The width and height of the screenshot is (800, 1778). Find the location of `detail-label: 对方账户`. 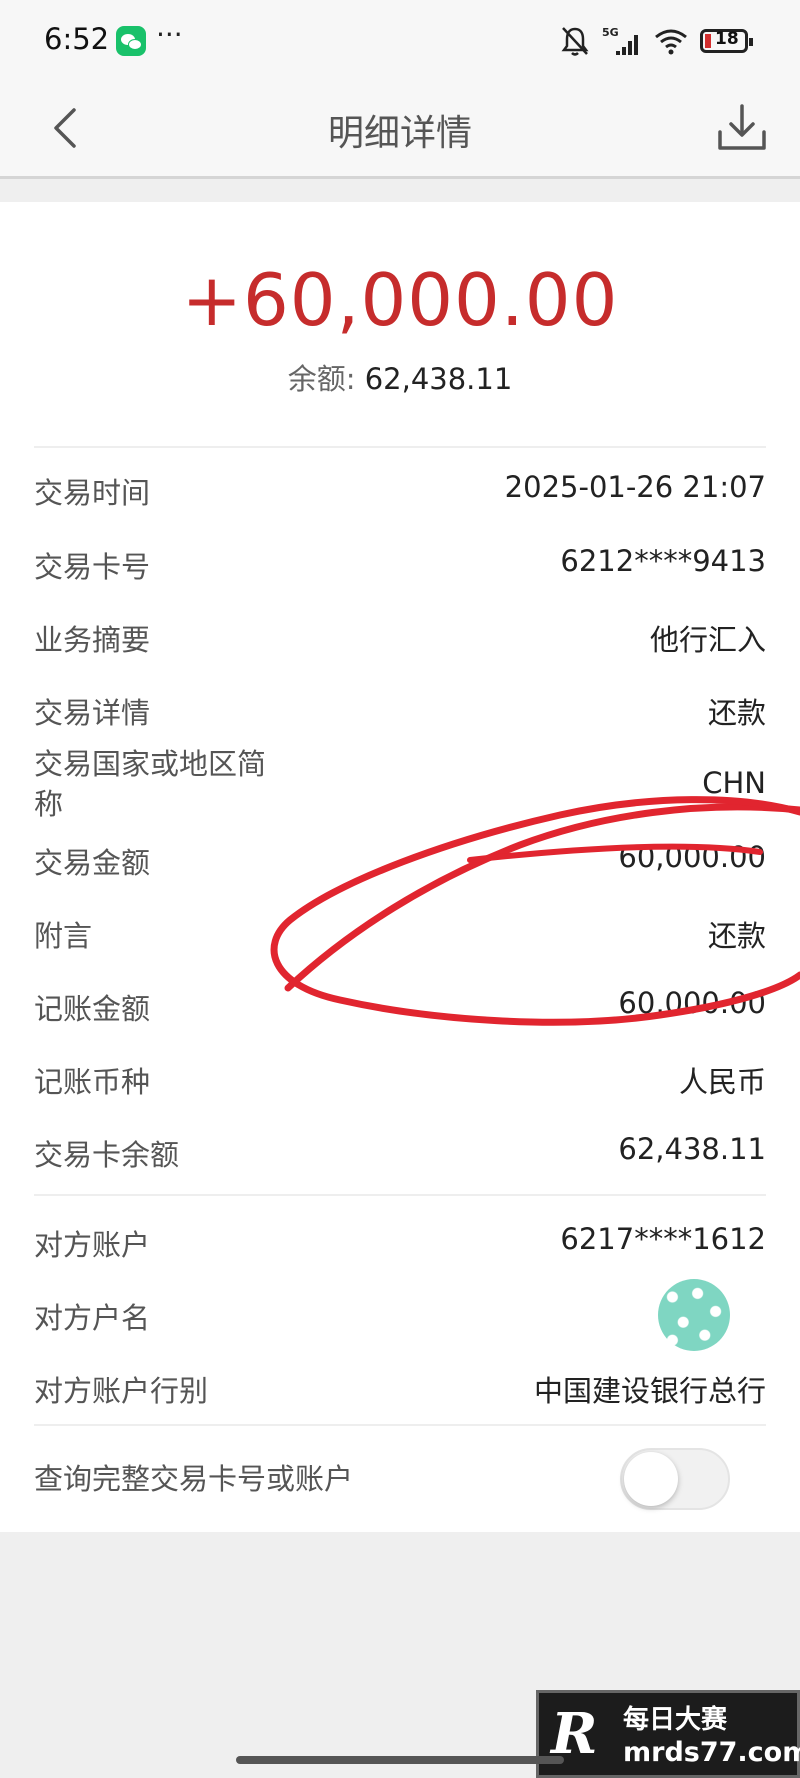

detail-label: 对方账户 is located at coordinates (92, 1245).